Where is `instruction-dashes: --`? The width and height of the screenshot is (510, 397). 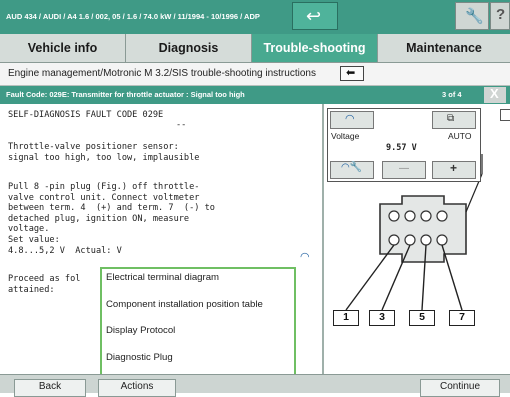
instruction-dashes: -- is located at coordinates (181, 125).